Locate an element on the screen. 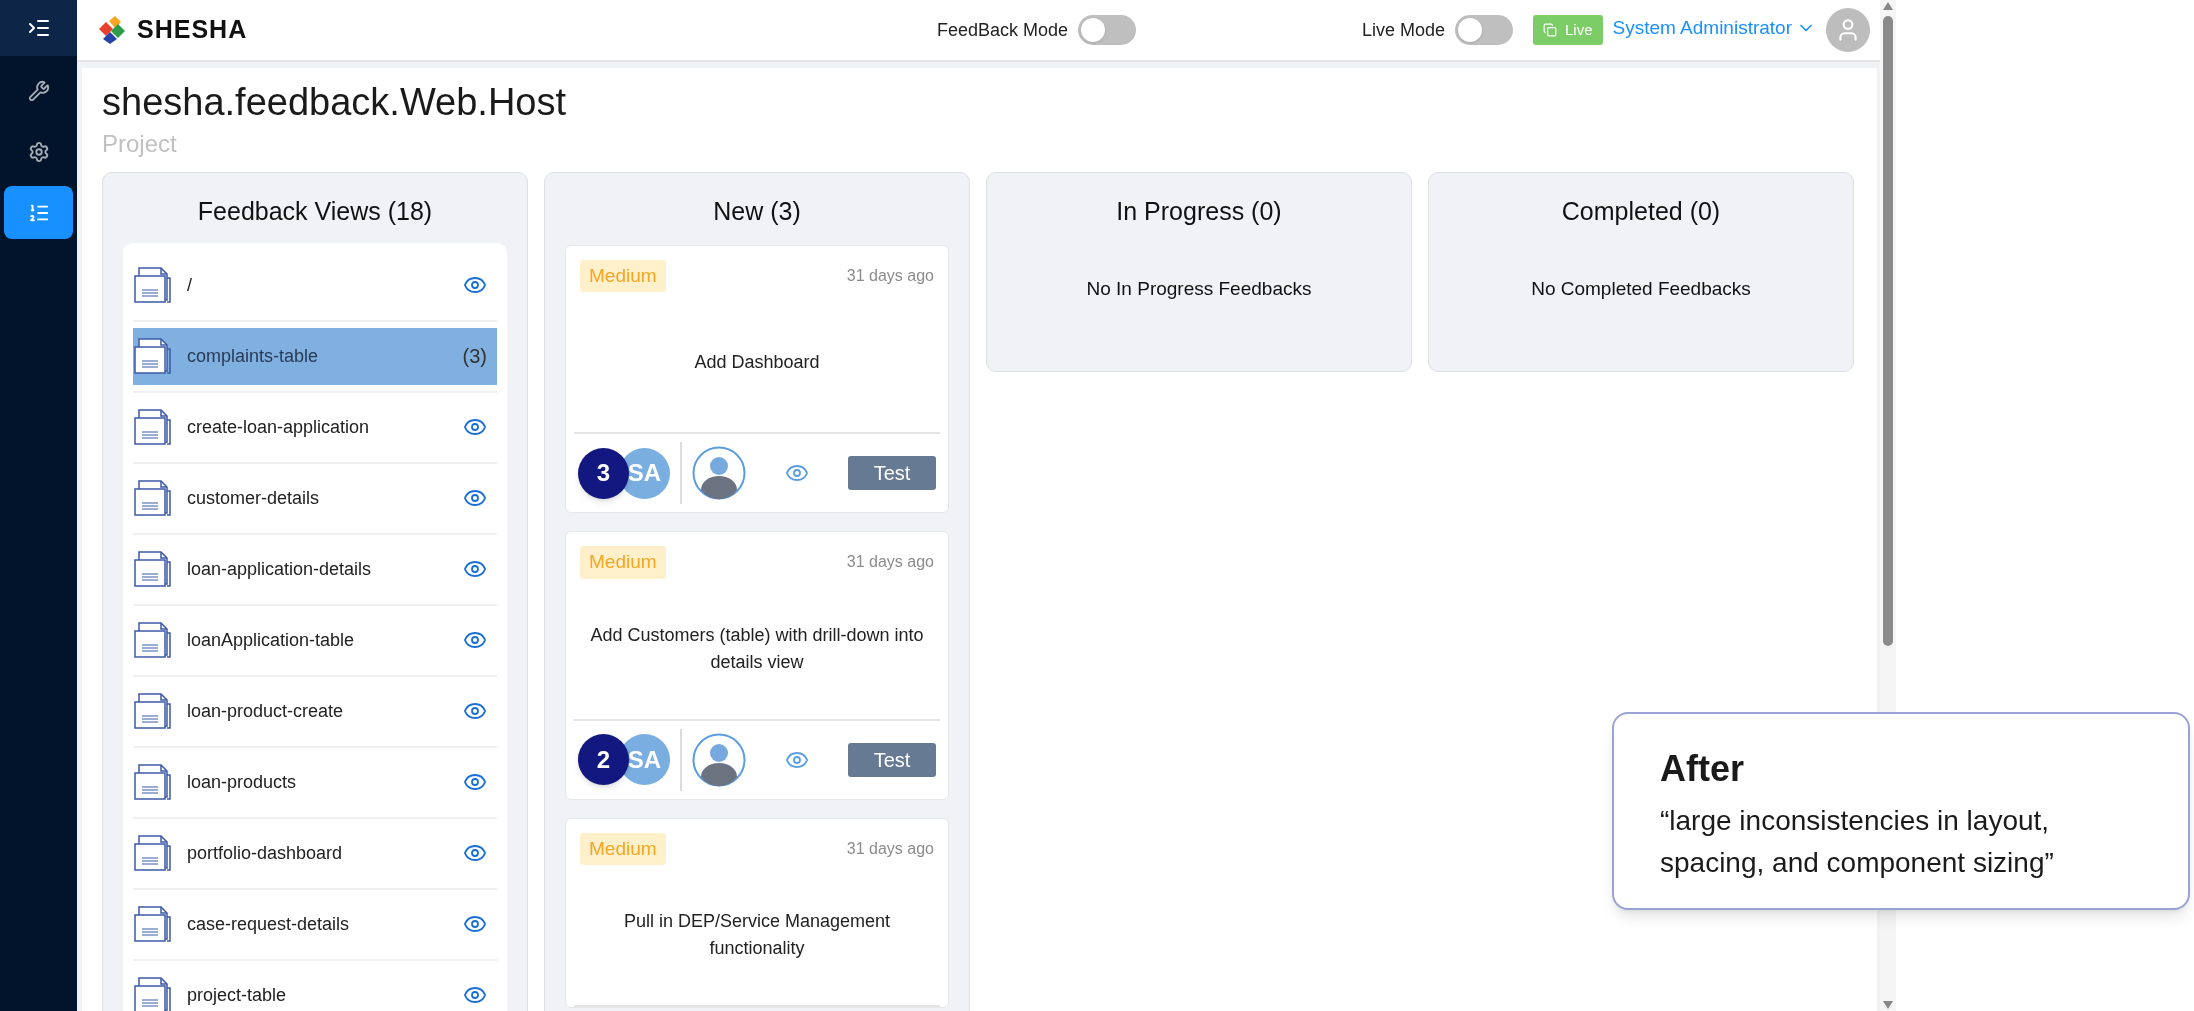  empty-message: No Completed Feedbacks is located at coordinates (1641, 288).